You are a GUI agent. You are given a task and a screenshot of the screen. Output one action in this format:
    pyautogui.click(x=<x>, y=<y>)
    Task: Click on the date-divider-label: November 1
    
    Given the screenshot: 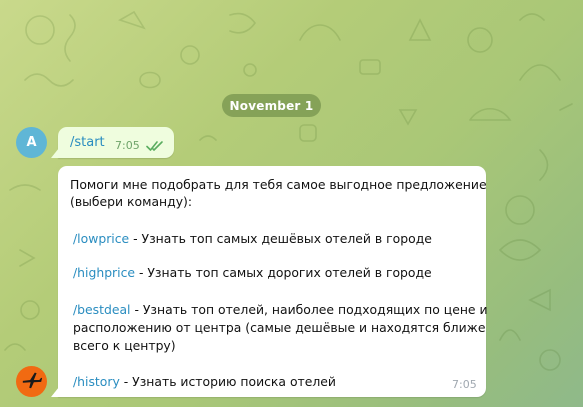 What is the action you would take?
    pyautogui.click(x=271, y=105)
    